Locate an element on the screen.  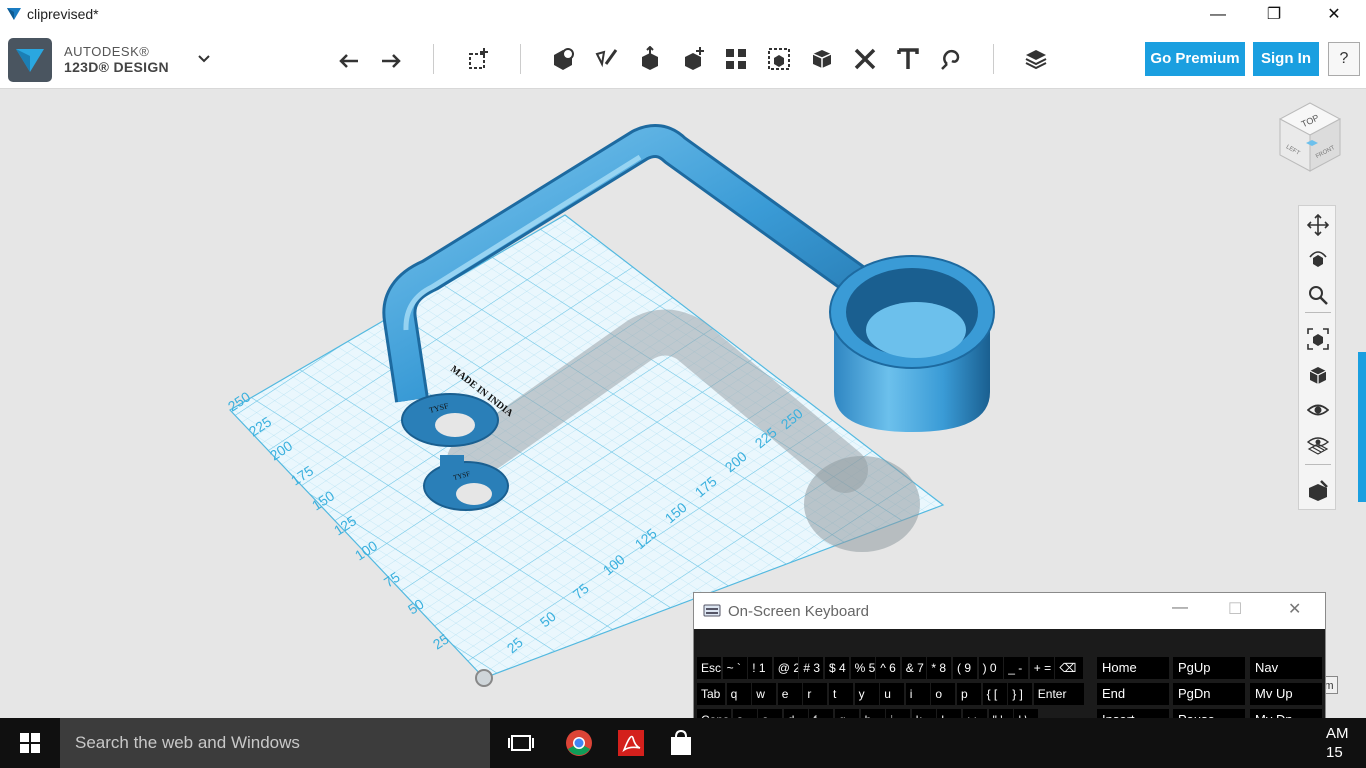
group-button is located at coordinates (779, 59).